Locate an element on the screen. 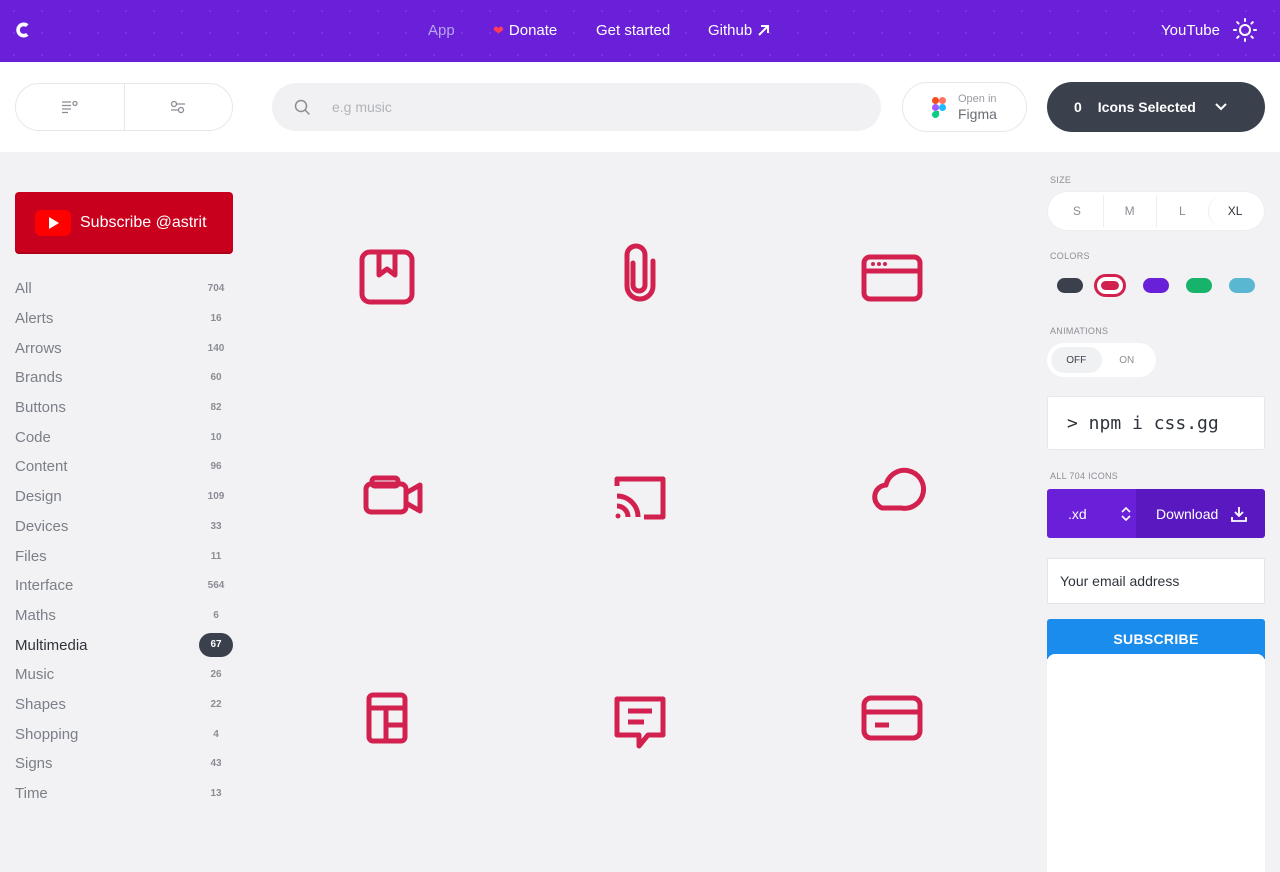  category-item-music: Music 26 is located at coordinates (124, 675).